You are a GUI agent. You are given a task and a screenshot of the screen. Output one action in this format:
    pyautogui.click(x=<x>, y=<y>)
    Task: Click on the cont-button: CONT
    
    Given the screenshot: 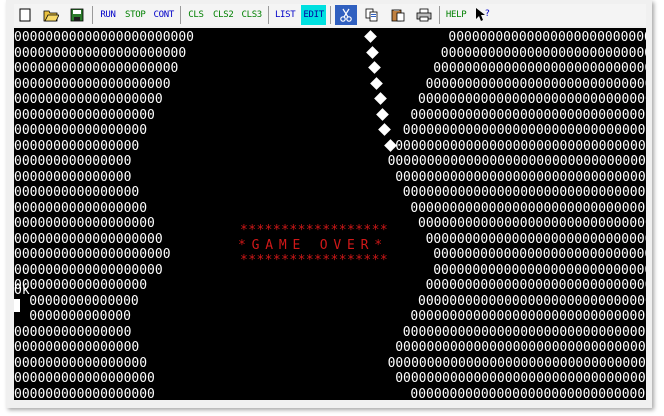 What is the action you would take?
    pyautogui.click(x=163, y=15)
    